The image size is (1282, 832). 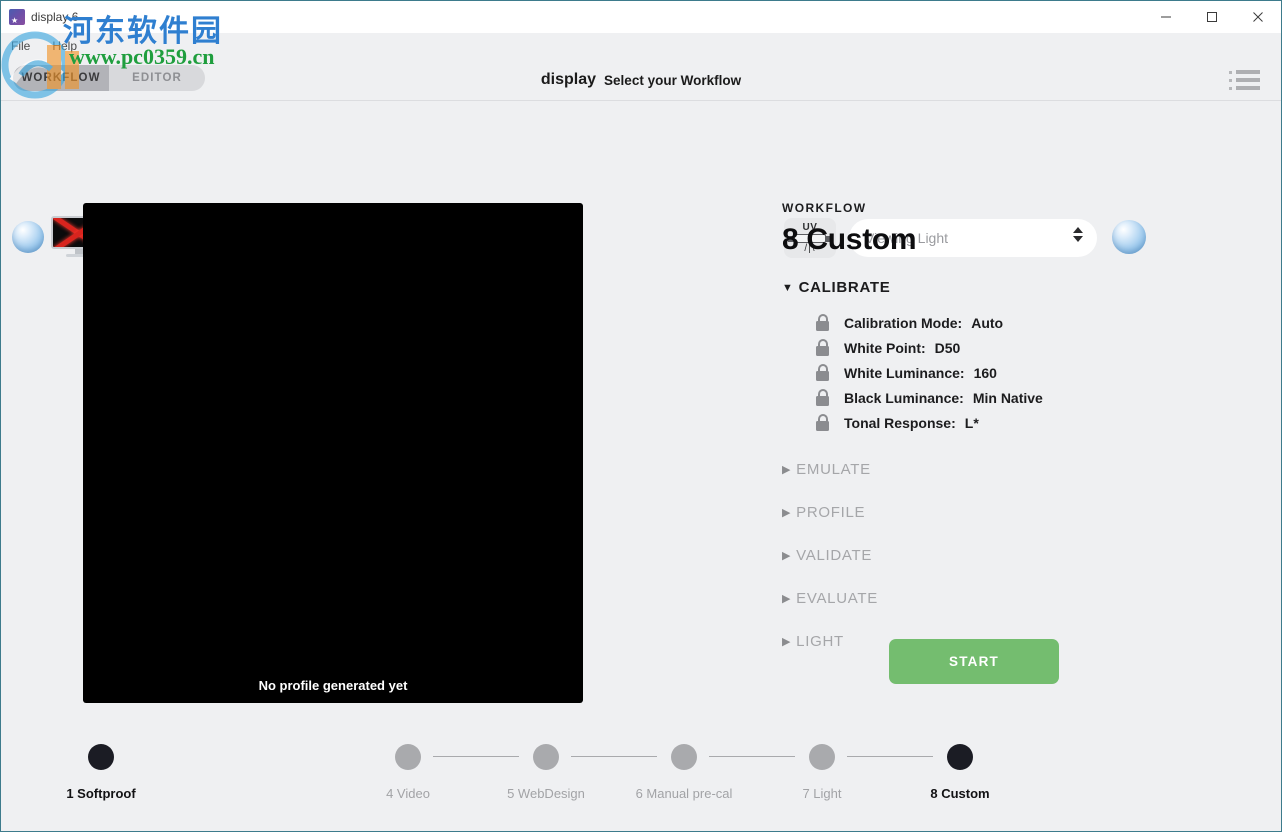 I want to click on workflow-kicker: WORKFLOW, so click(x=824, y=208).